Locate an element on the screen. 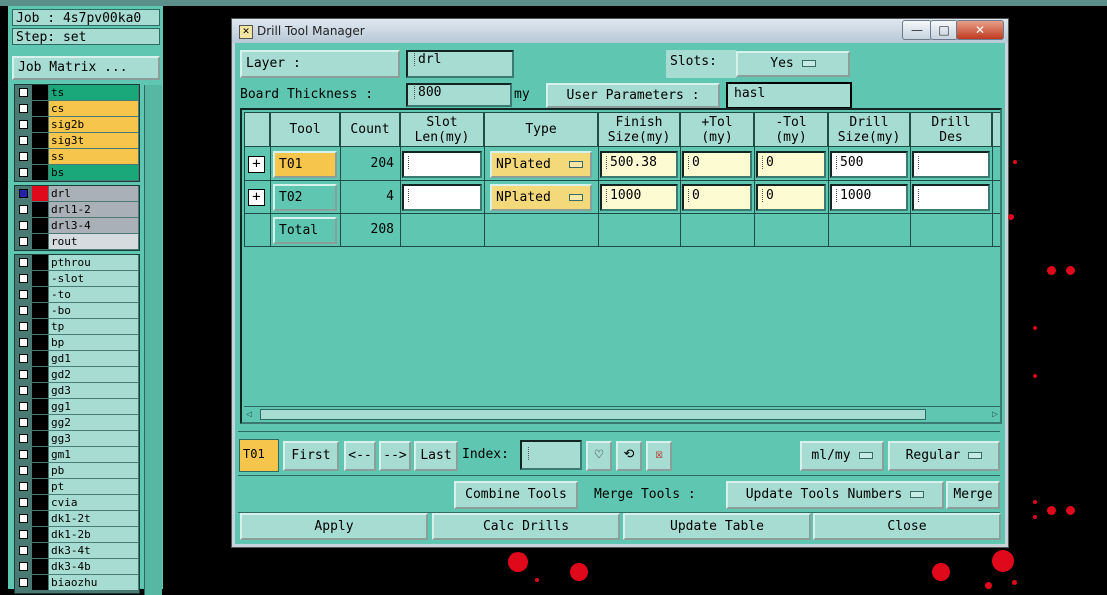  layer-row: ts is located at coordinates (77, 93).